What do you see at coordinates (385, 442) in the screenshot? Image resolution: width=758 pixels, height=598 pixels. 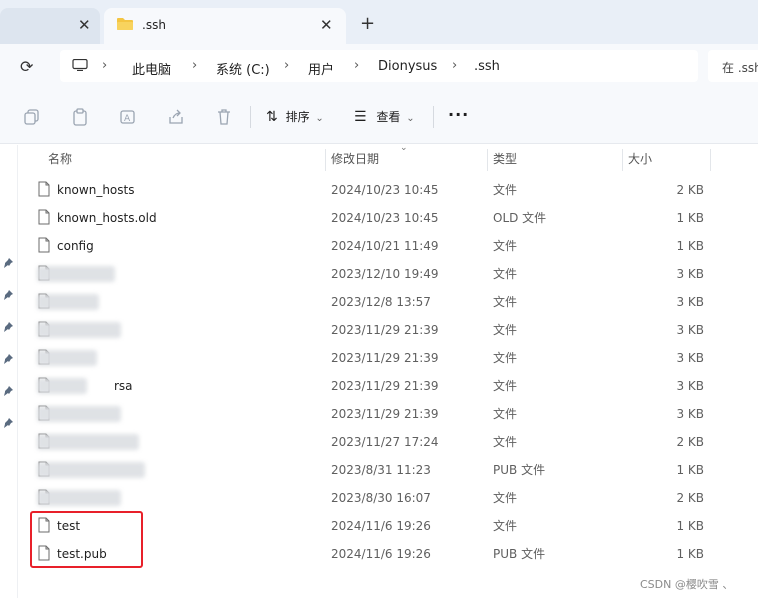 I see `file-date: 2023/11/27 17:24` at bounding box center [385, 442].